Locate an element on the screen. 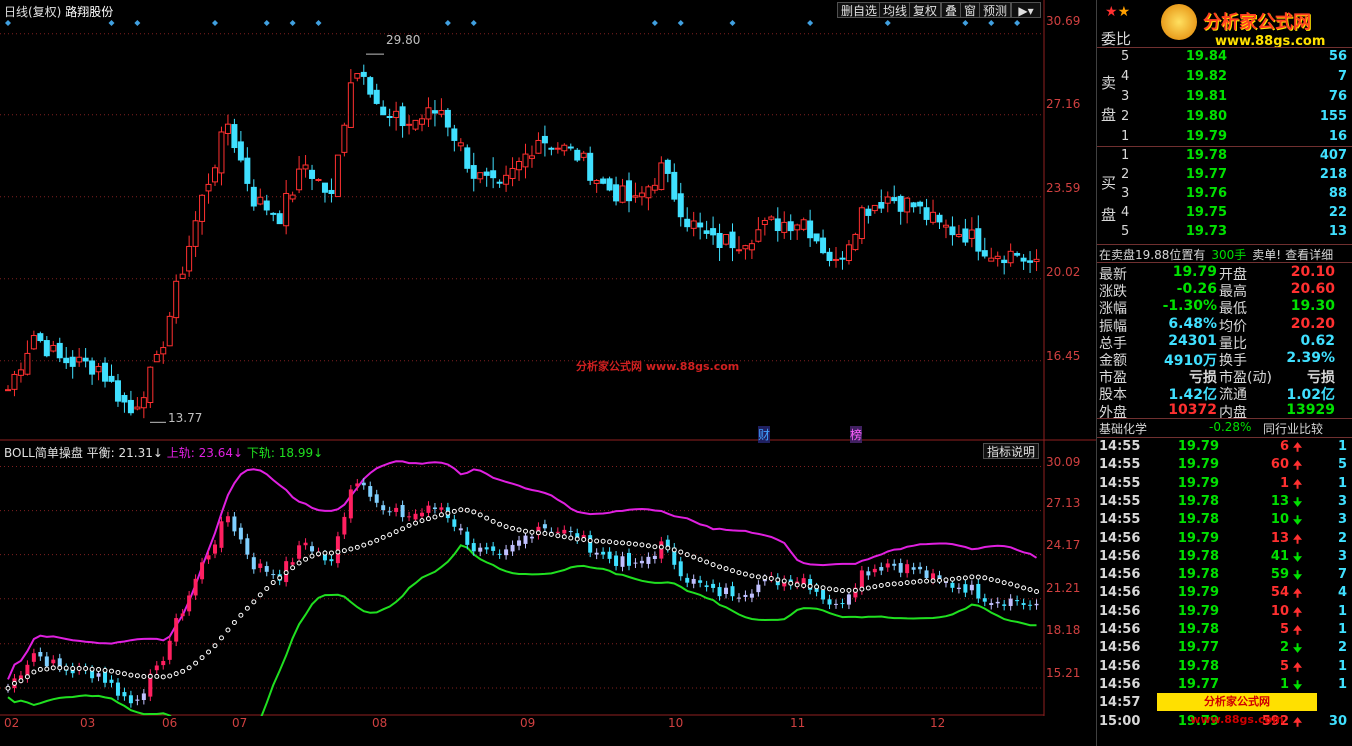 The image size is (1352, 746). buy-level-row: 2 19.77 218 is located at coordinates (1224, 176).